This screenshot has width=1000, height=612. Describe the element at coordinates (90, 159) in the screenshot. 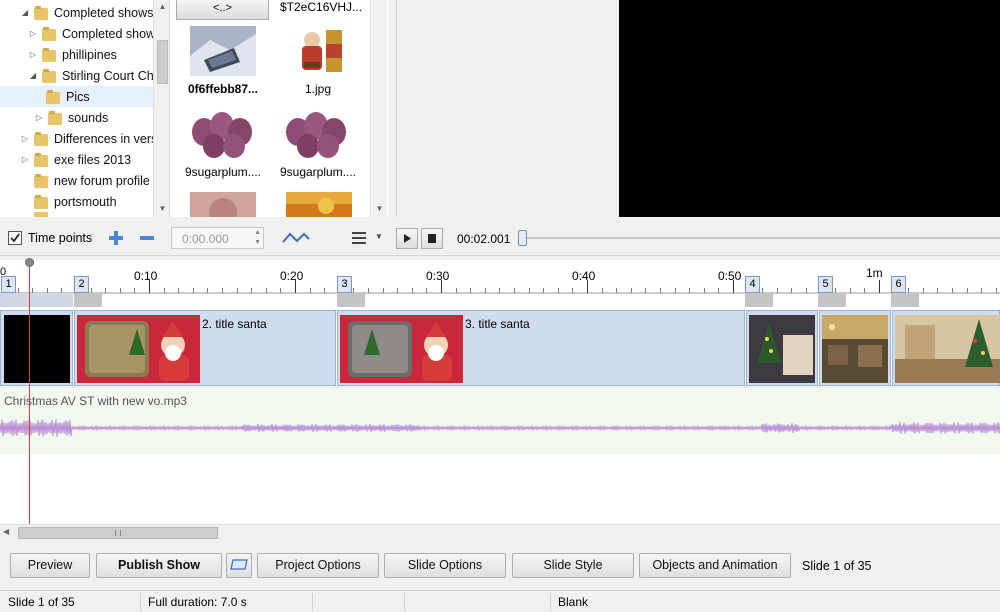

I see `tree-item-exe-files: ▷ exe files 2013` at that location.